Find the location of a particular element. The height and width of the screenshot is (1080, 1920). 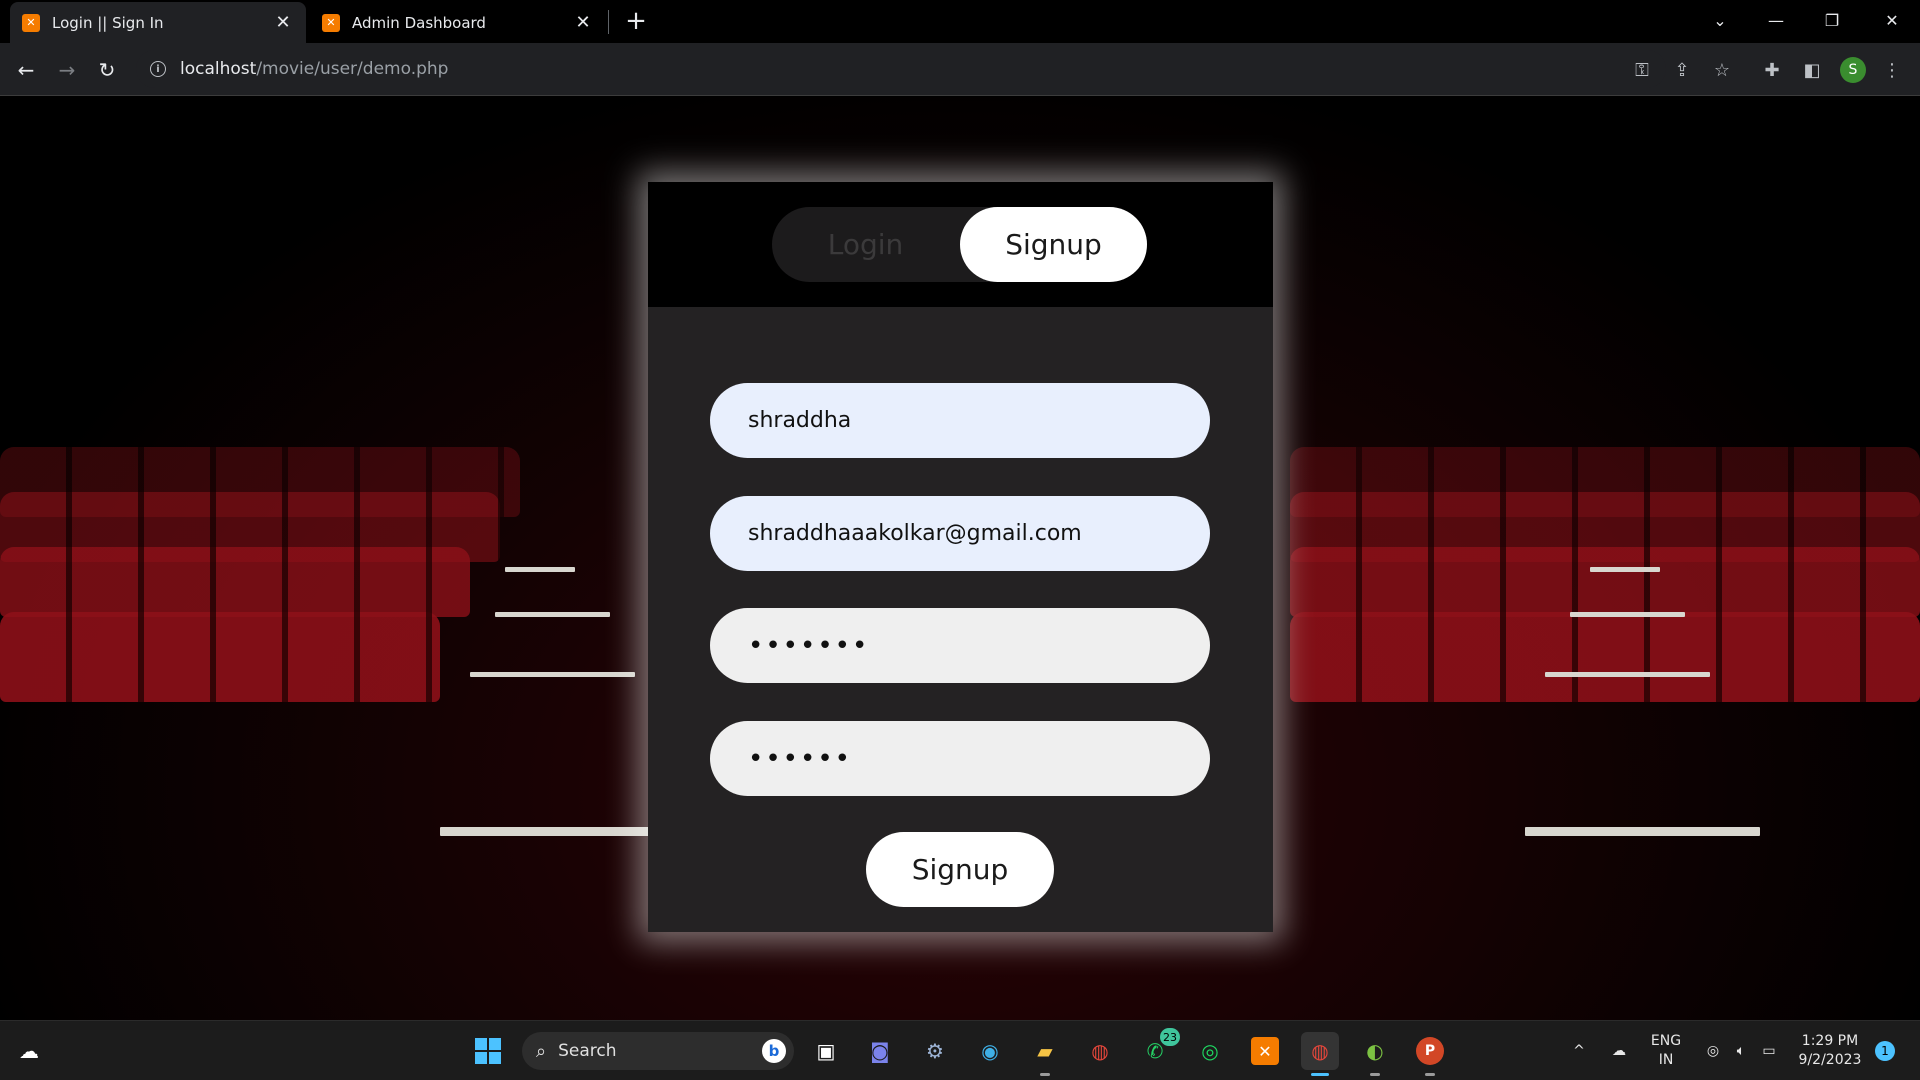

chrome-icon: ◍ is located at coordinates (1100, 1051).